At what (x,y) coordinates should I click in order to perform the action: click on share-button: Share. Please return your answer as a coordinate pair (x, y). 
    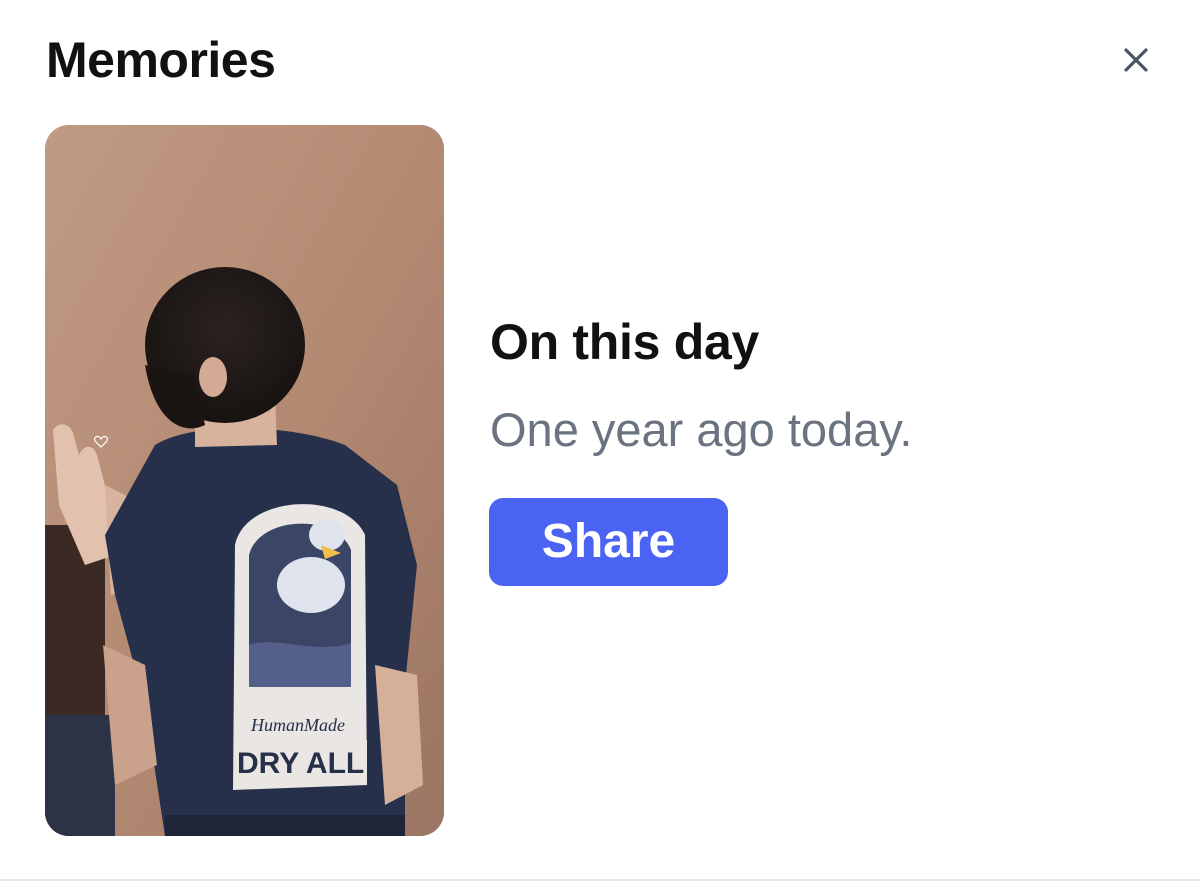
    Looking at the image, I should click on (608, 542).